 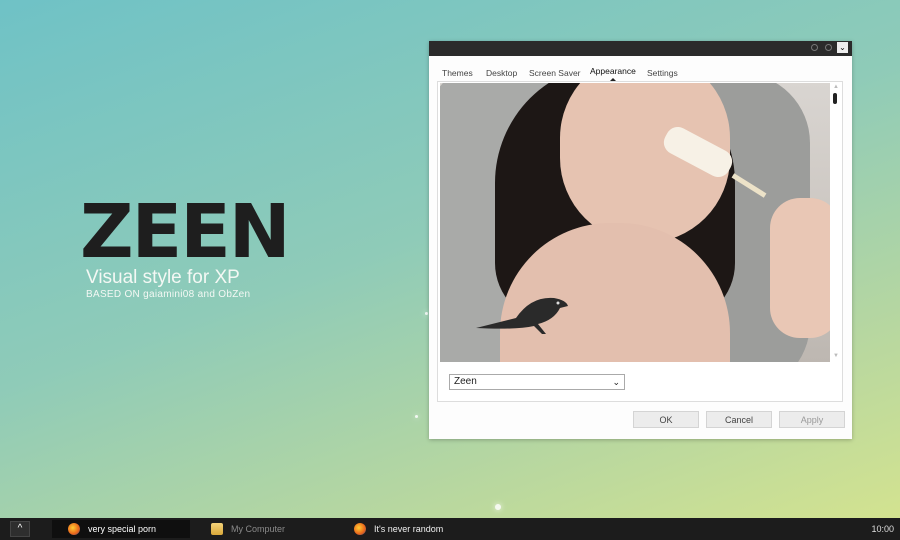 What do you see at coordinates (168, 294) in the screenshot?
I see `brand-based-on: BASED ON gaiamini08 and ObZen` at bounding box center [168, 294].